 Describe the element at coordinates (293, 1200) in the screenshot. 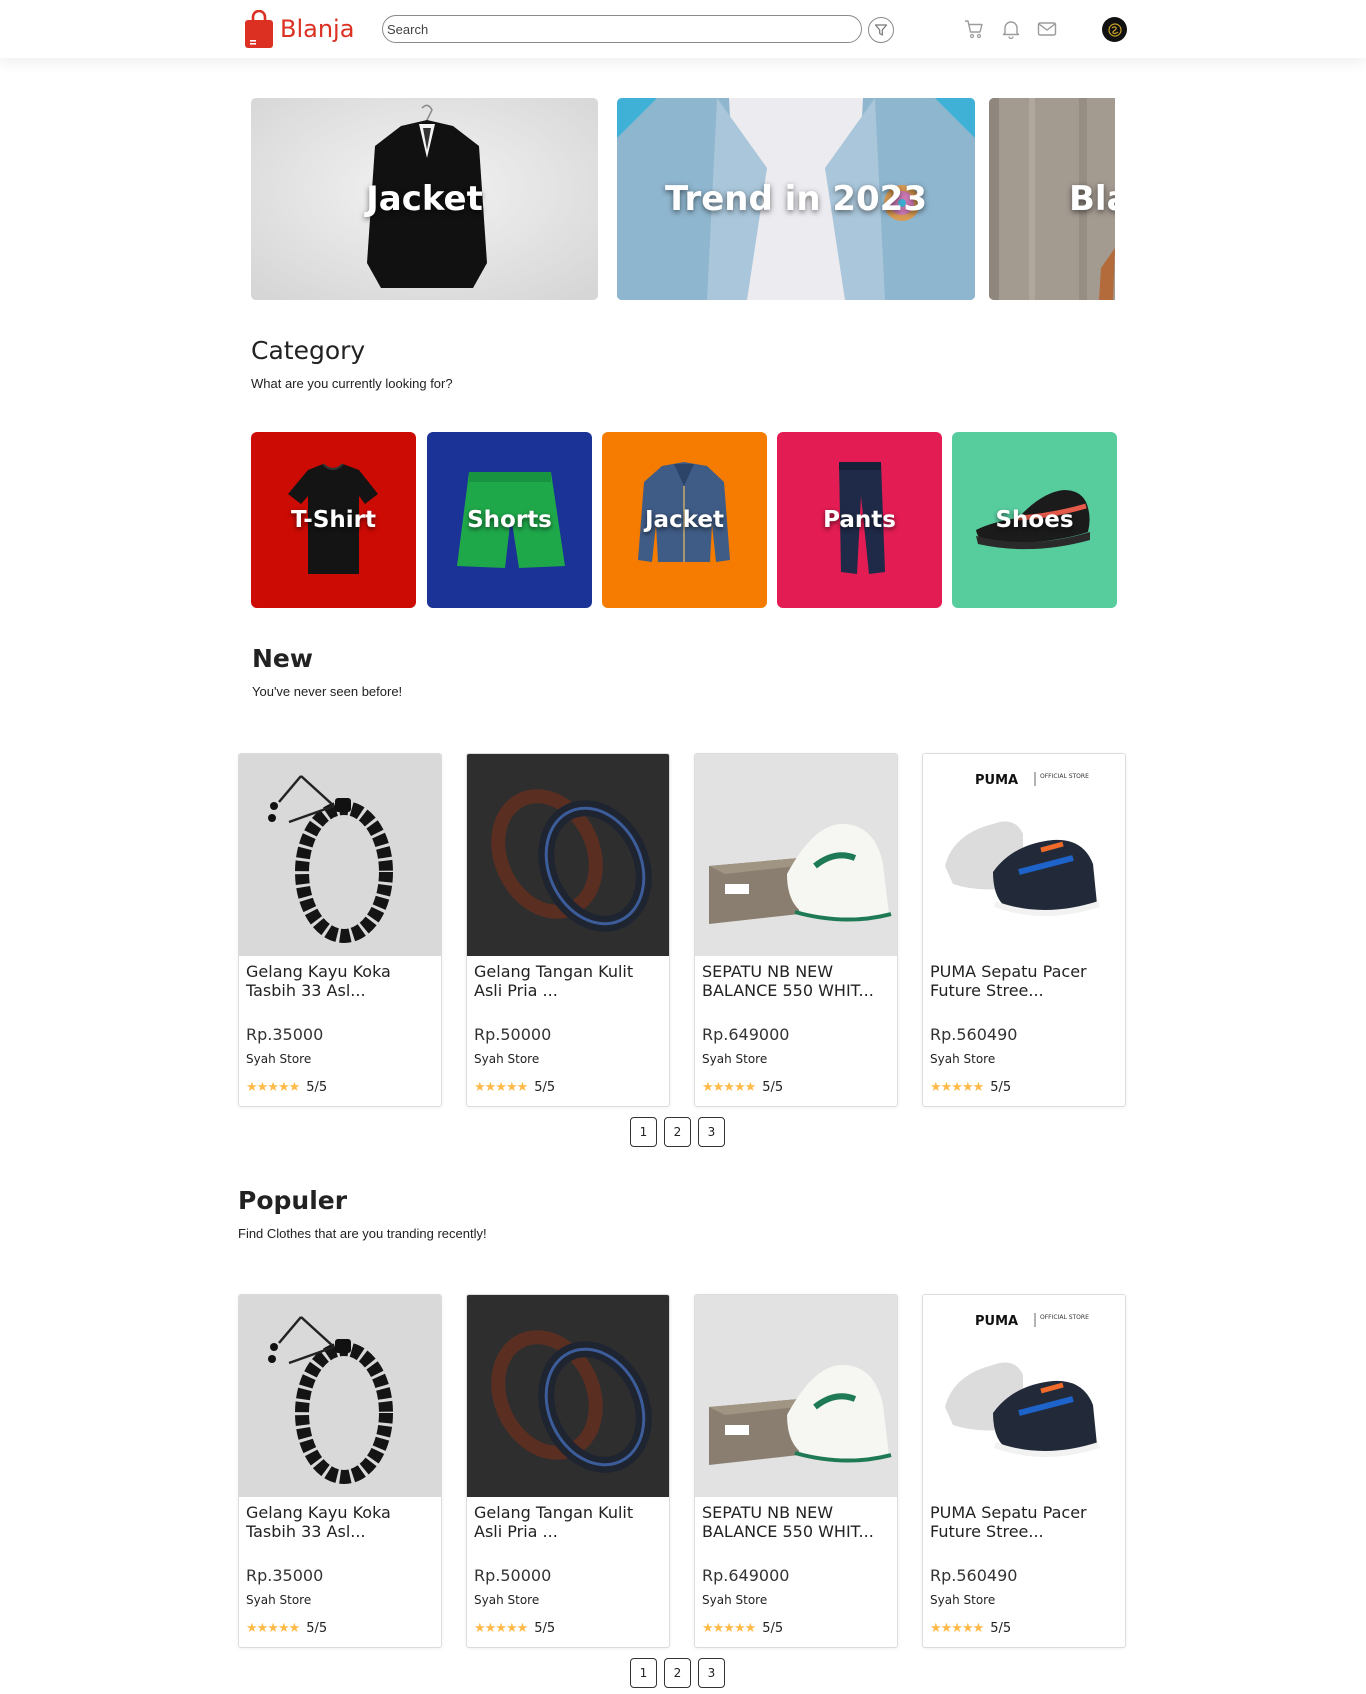

I see `popular-section-title: Populer` at that location.